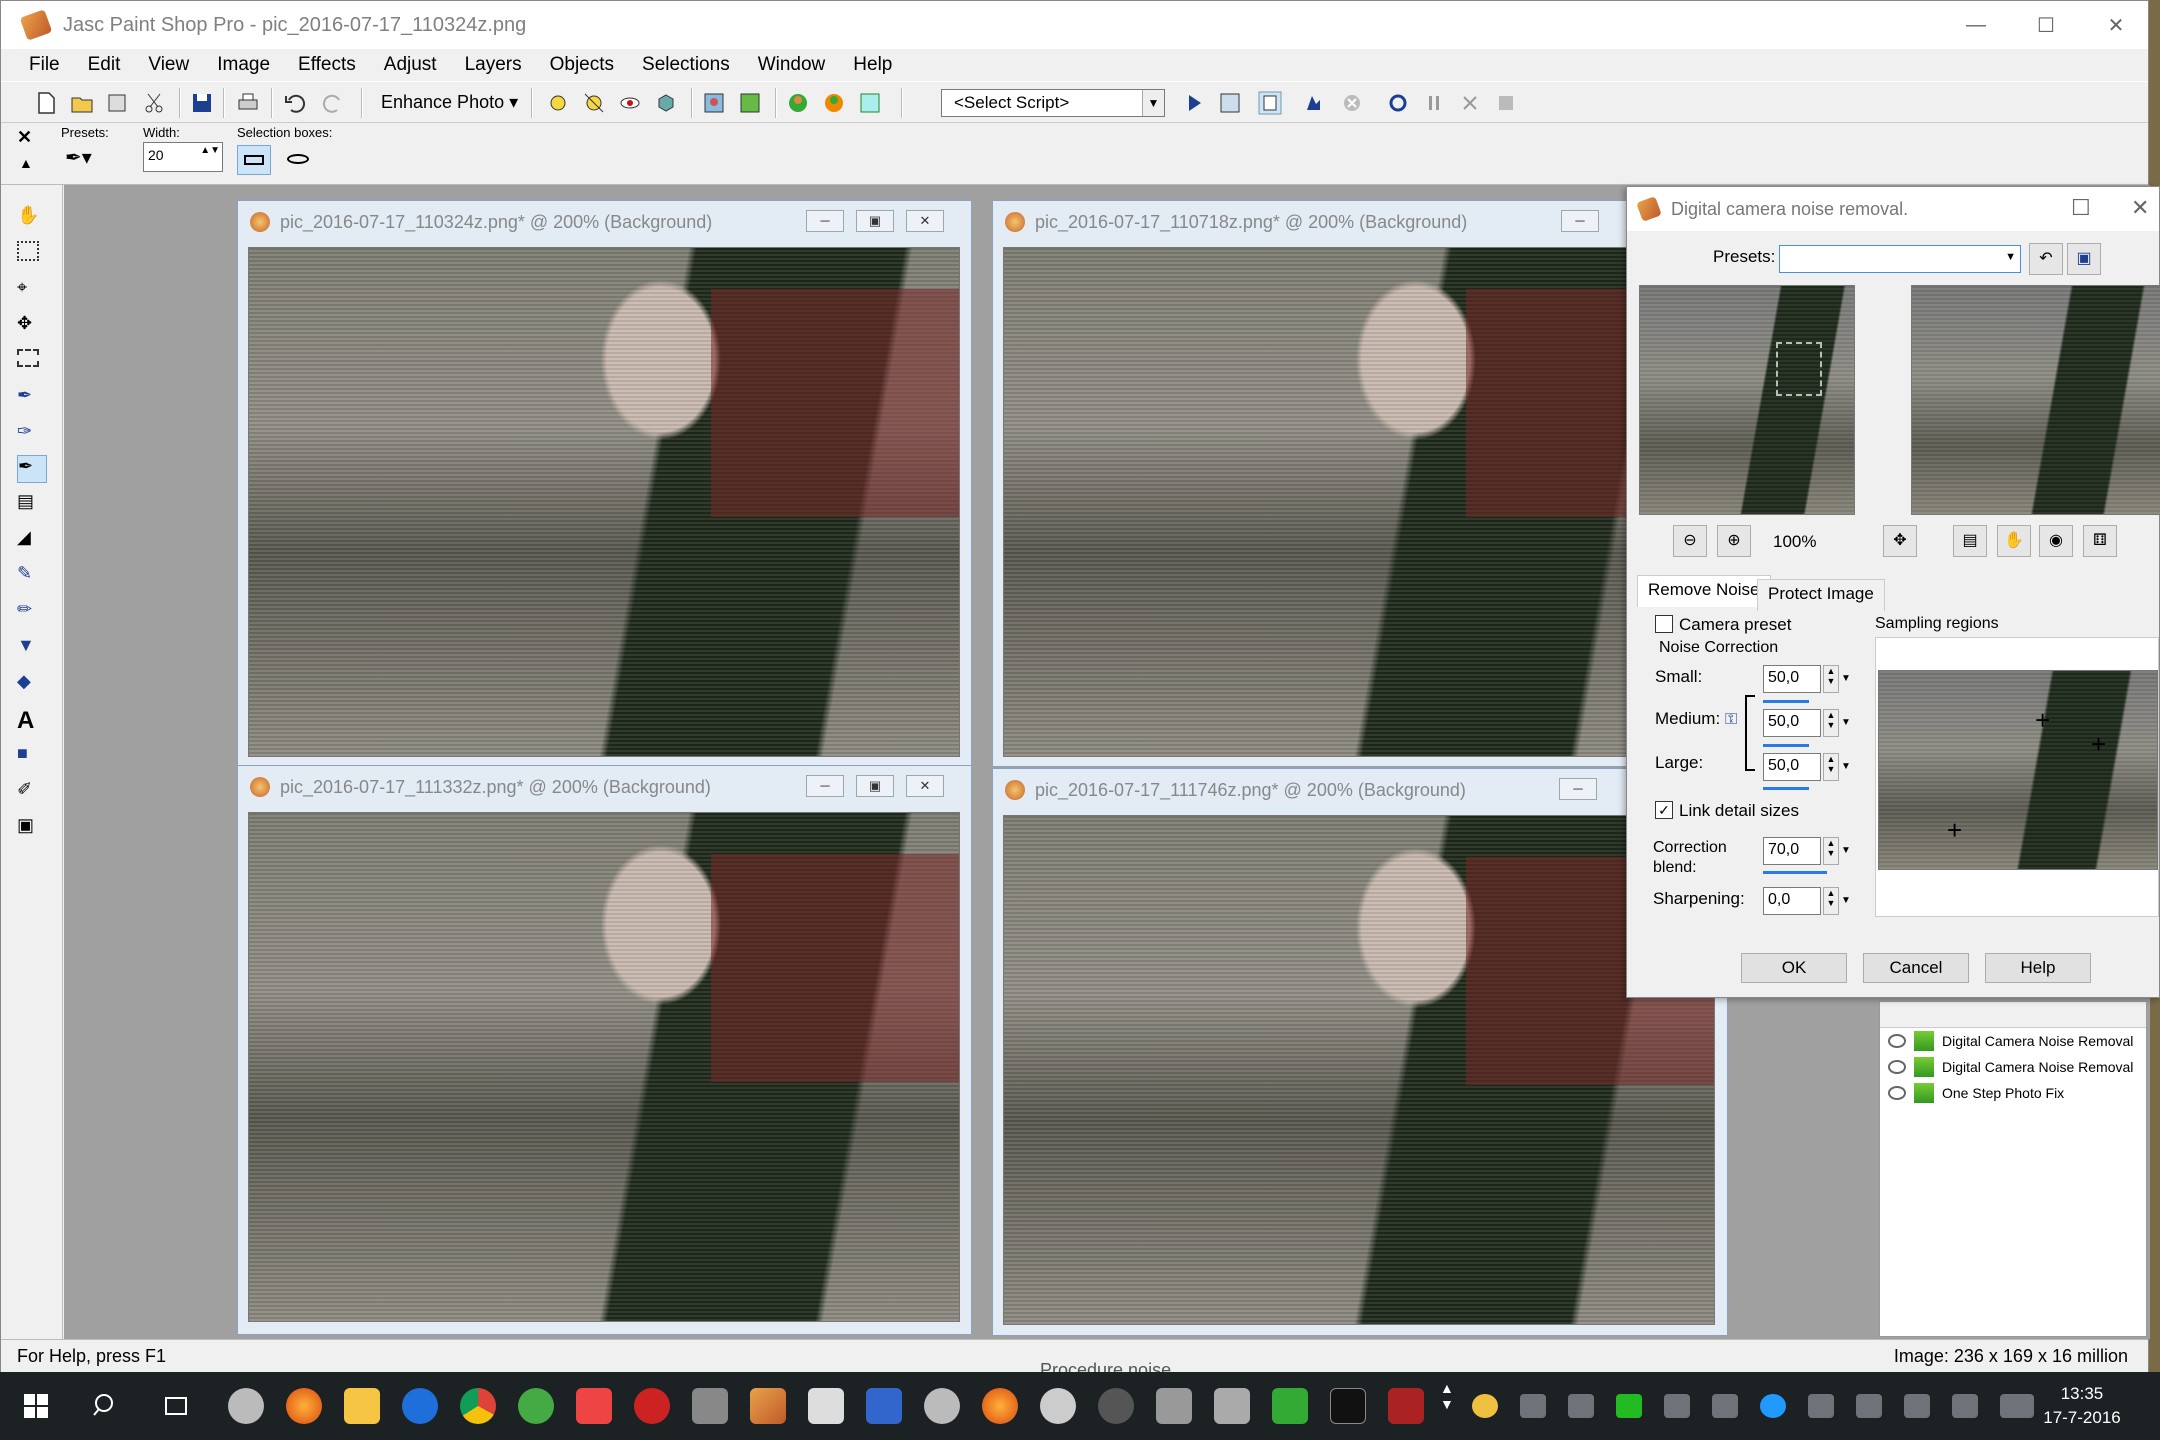 This screenshot has height=1440, width=2160. I want to click on zoom-in-icon: ⊕, so click(1734, 541).